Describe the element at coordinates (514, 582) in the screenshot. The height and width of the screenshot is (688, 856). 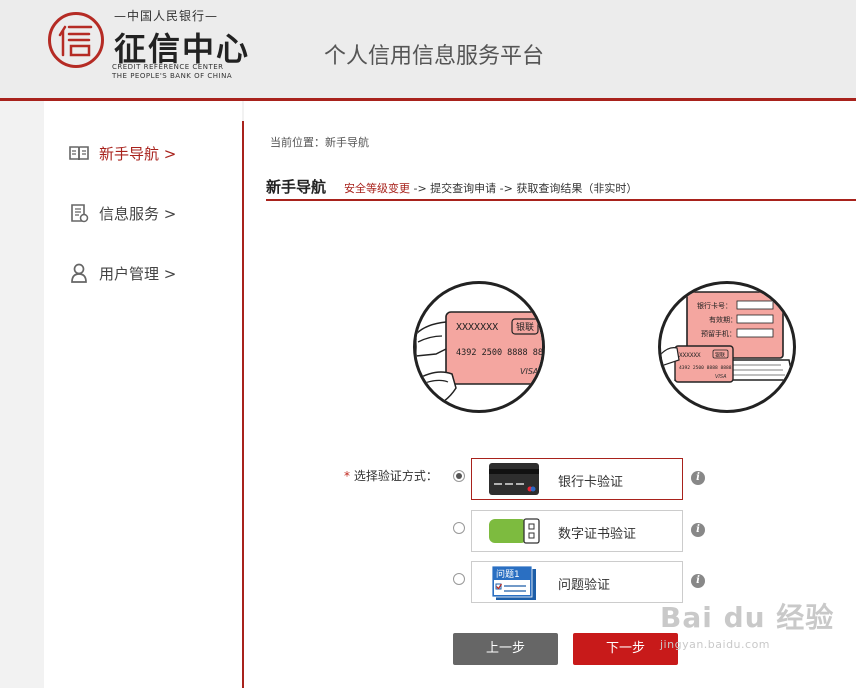
I see `question-doc-icon: 问题1` at that location.